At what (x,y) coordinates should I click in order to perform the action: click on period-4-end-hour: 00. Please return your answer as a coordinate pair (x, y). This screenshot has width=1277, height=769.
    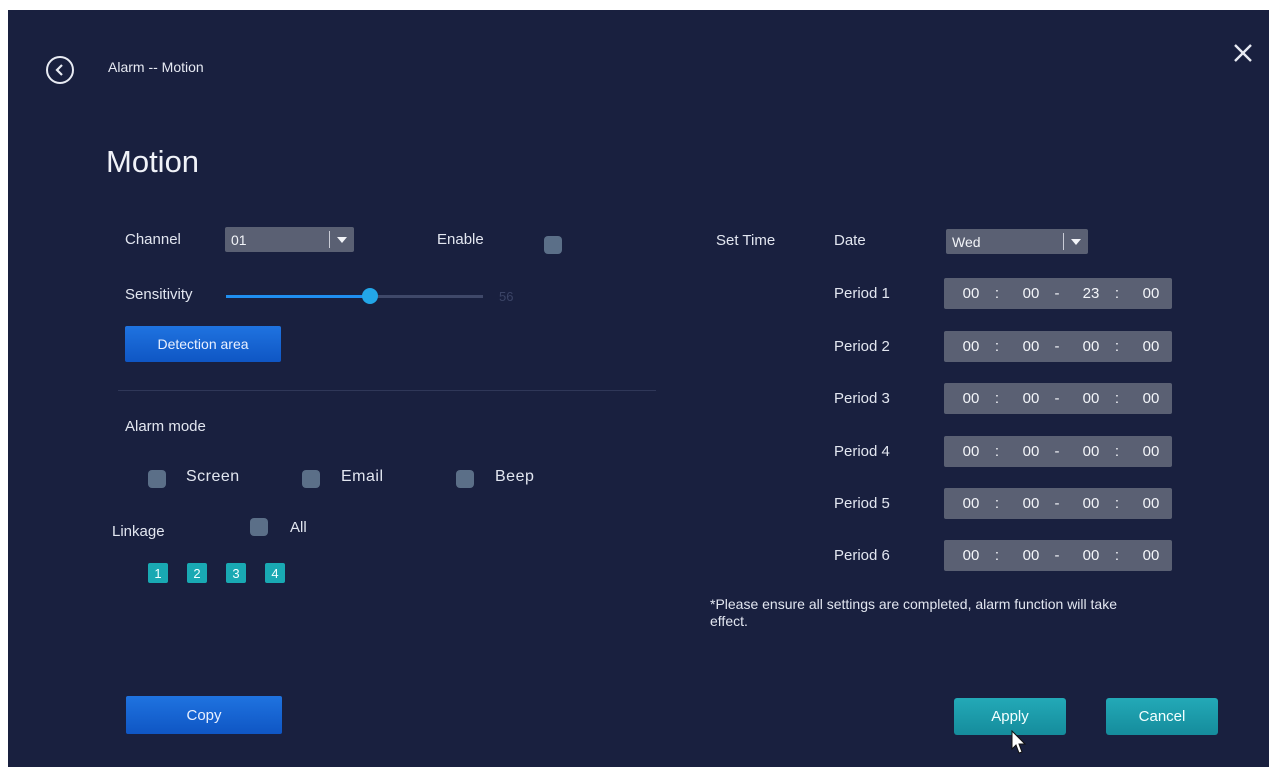
    Looking at the image, I should click on (1091, 451).